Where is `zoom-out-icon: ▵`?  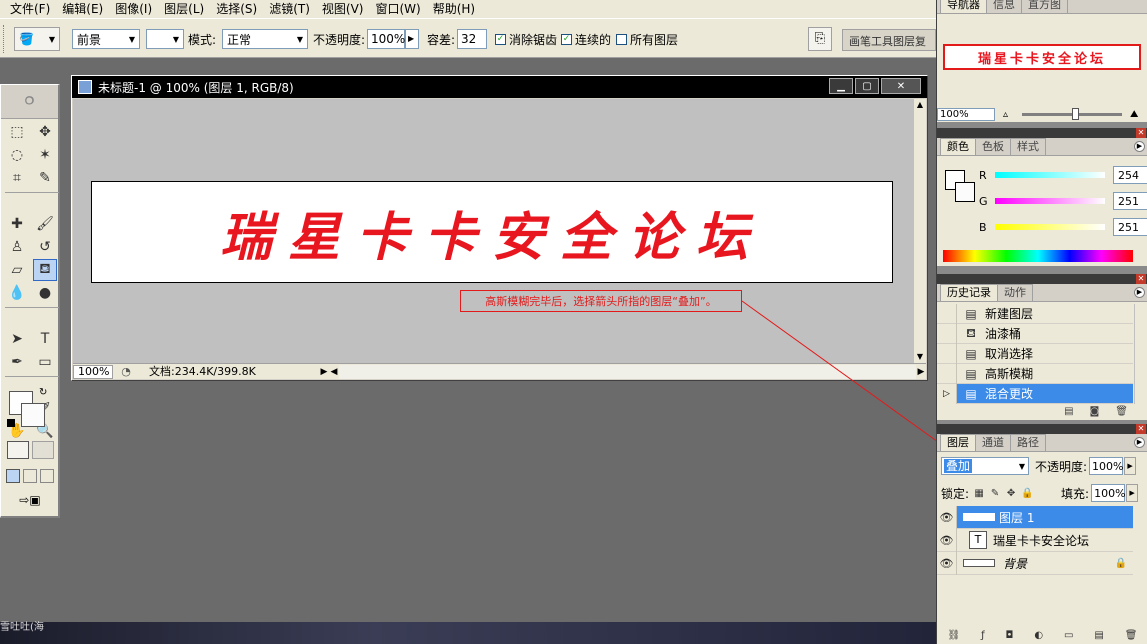 zoom-out-icon: ▵ is located at coordinates (1005, 114).